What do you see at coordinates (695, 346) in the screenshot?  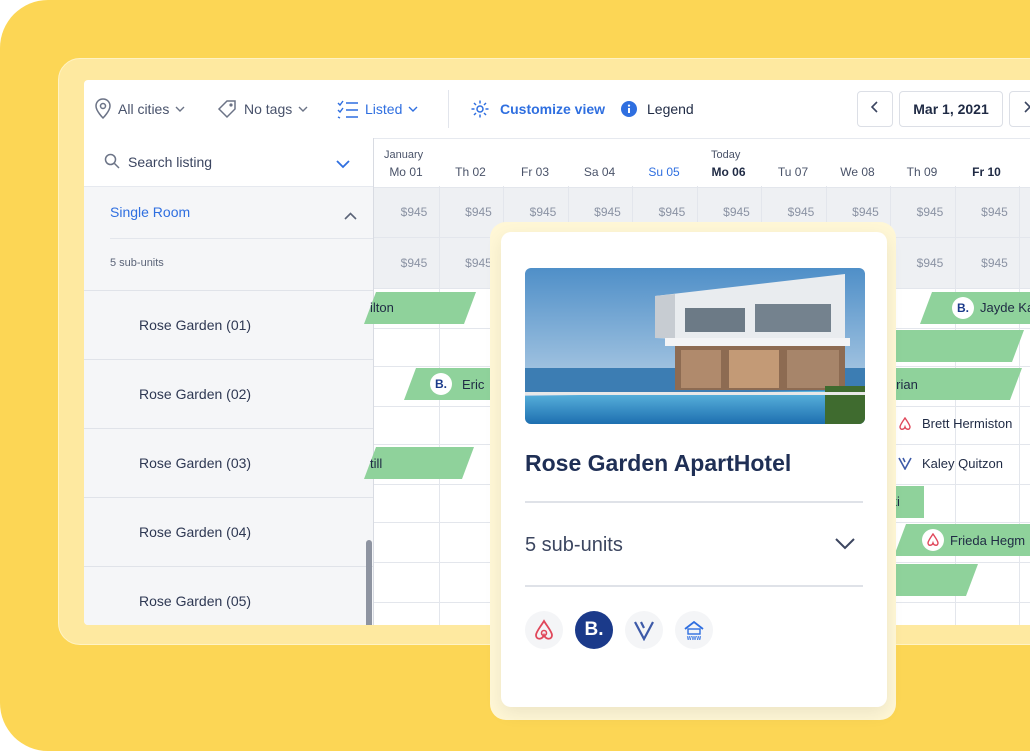 I see `property-photo` at bounding box center [695, 346].